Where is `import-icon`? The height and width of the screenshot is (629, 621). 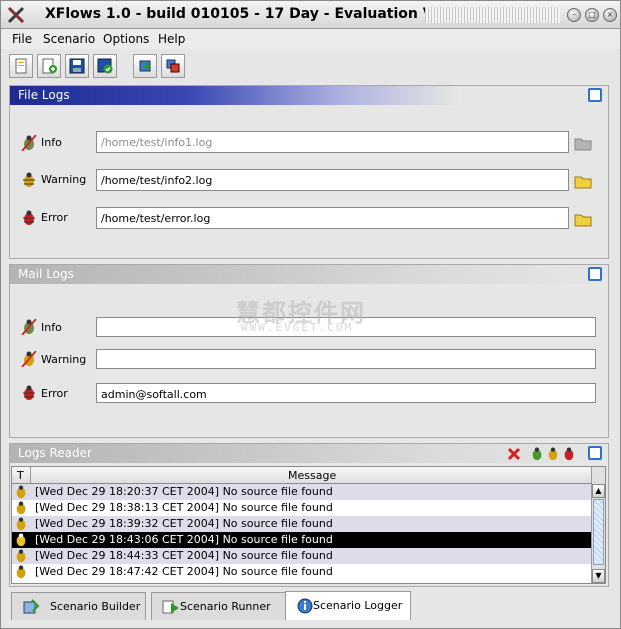
import-icon is located at coordinates (145, 66).